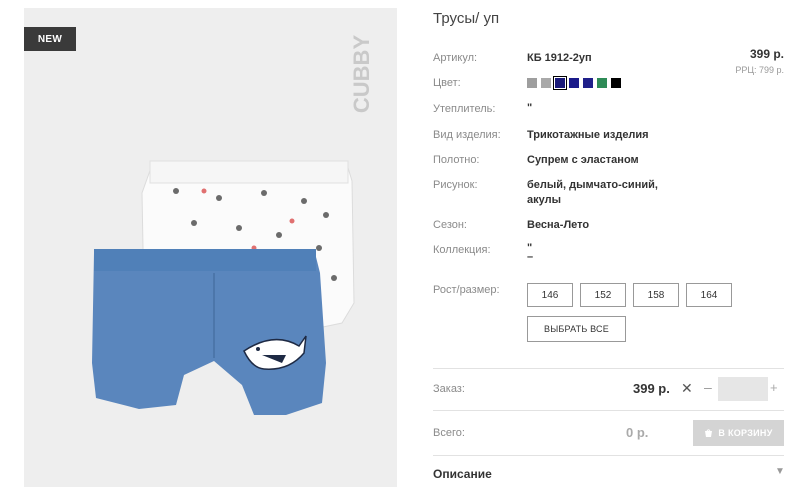 The image size is (800, 487). I want to click on pattern-value-line2: акулы, so click(544, 200).